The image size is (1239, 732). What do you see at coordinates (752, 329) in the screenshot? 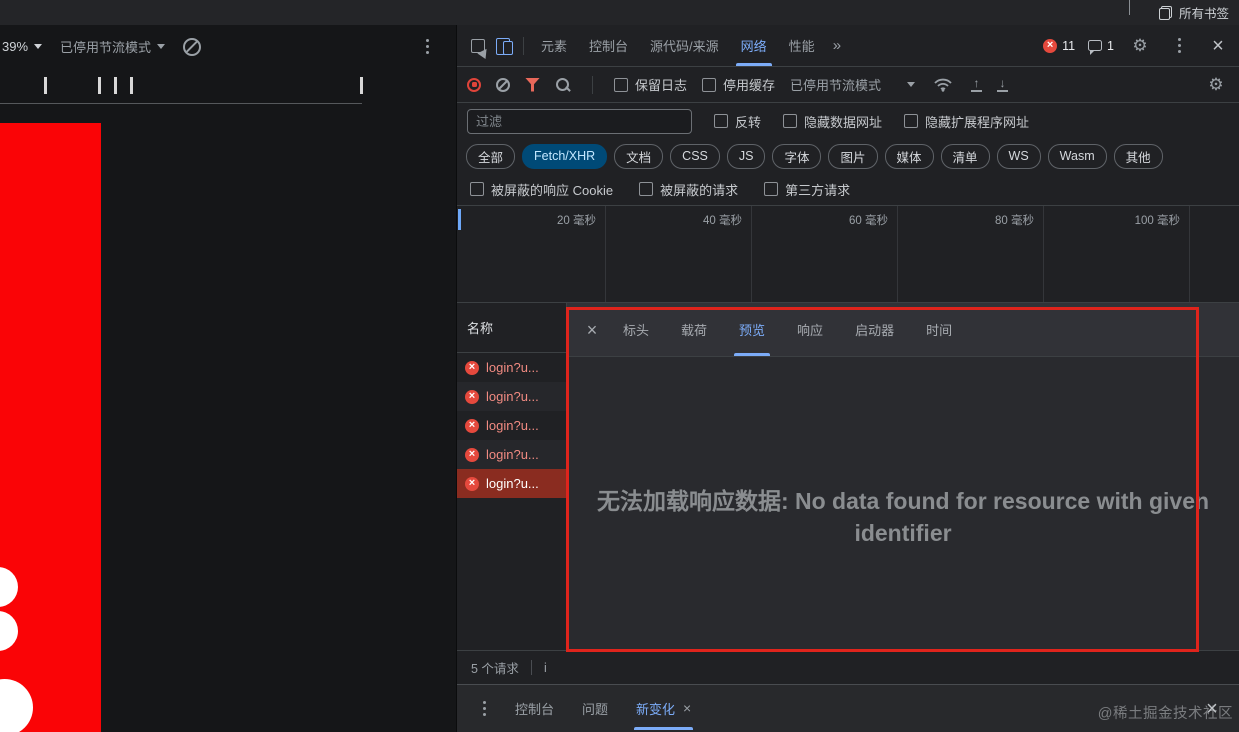
I see `details-tab-preview: 预览` at bounding box center [752, 329].